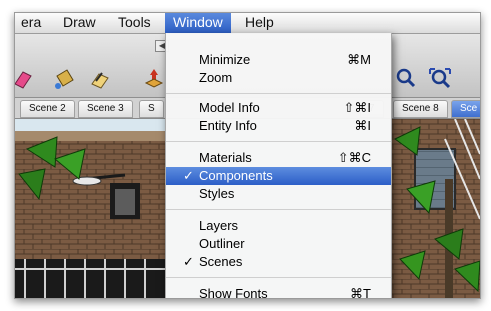 The width and height of the screenshot is (491, 311). What do you see at coordinates (359, 59) in the screenshot?
I see `menu-item-shortcut: ⌘M` at bounding box center [359, 59].